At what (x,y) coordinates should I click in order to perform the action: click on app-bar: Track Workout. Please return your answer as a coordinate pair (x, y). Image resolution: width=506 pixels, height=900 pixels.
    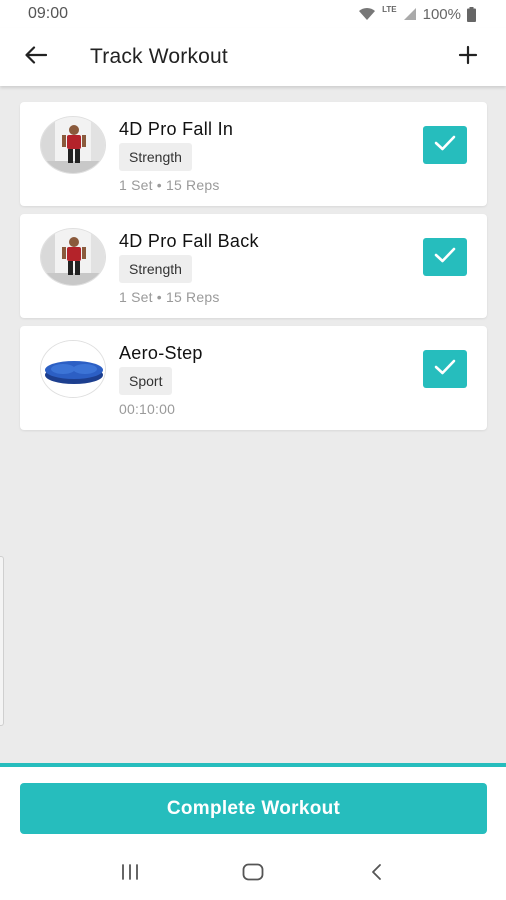
    Looking at the image, I should click on (253, 57).